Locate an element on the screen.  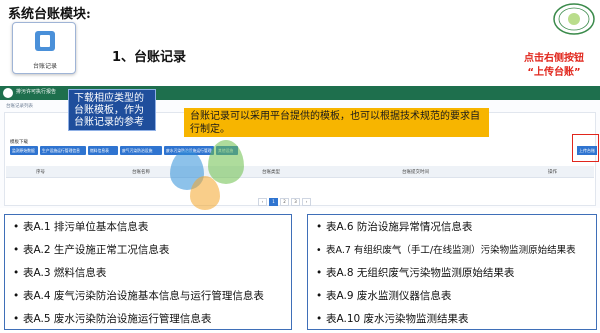
column-header-actions: 操作 is located at coordinates (552, 172).